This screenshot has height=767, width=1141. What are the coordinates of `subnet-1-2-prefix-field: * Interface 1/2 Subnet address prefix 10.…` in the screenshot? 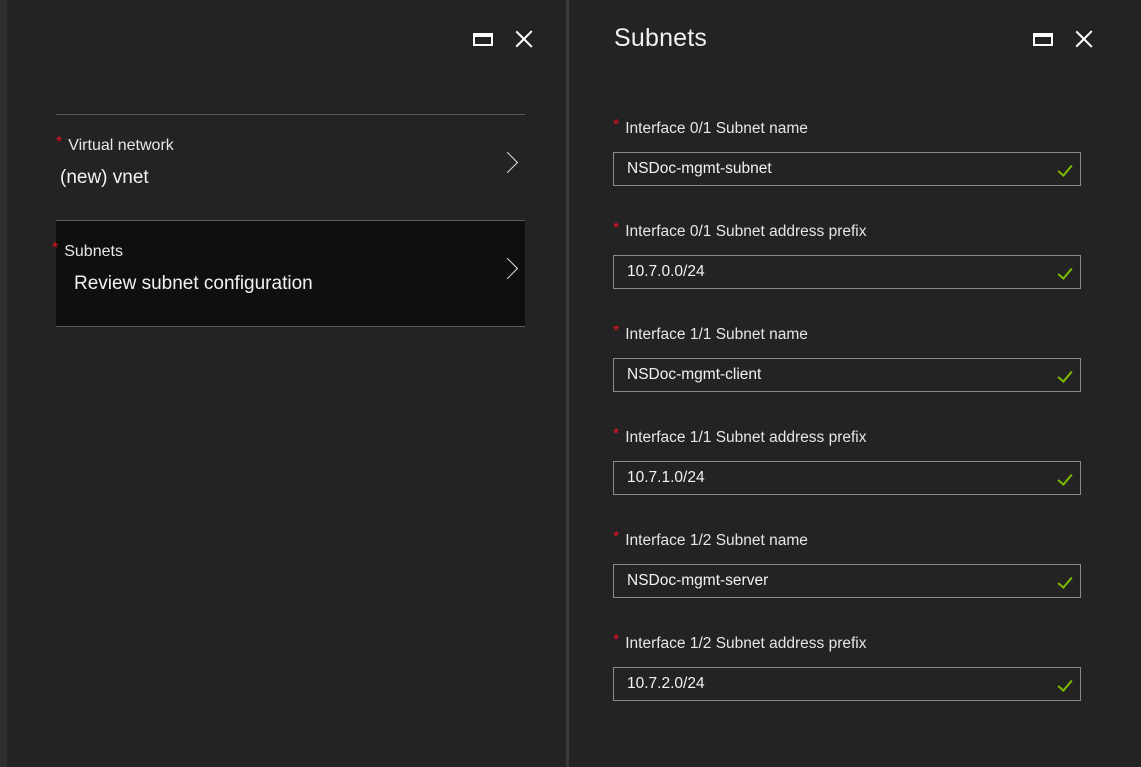 It's located at (848, 684).